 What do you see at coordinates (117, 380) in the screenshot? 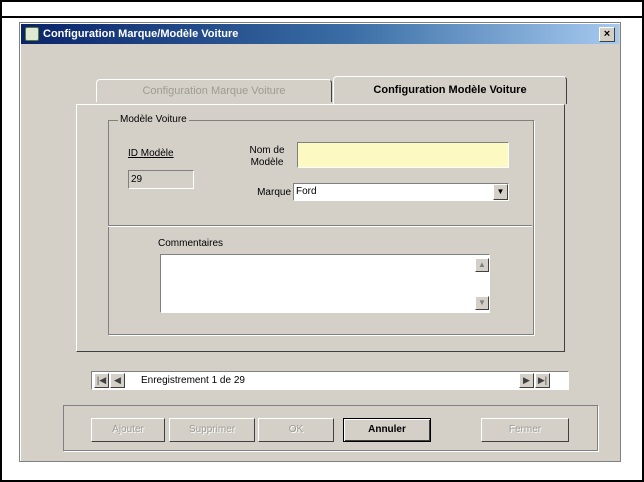
I see `prev-record-icon: ◀` at bounding box center [117, 380].